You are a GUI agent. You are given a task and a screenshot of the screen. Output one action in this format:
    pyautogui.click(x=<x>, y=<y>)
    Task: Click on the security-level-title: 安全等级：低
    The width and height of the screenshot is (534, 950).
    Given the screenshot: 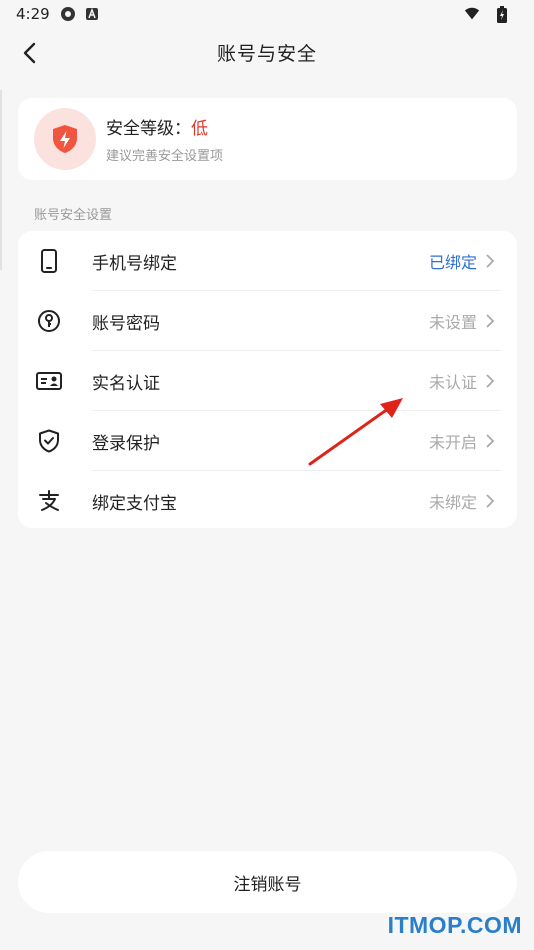 What is the action you would take?
    pyautogui.click(x=164, y=126)
    